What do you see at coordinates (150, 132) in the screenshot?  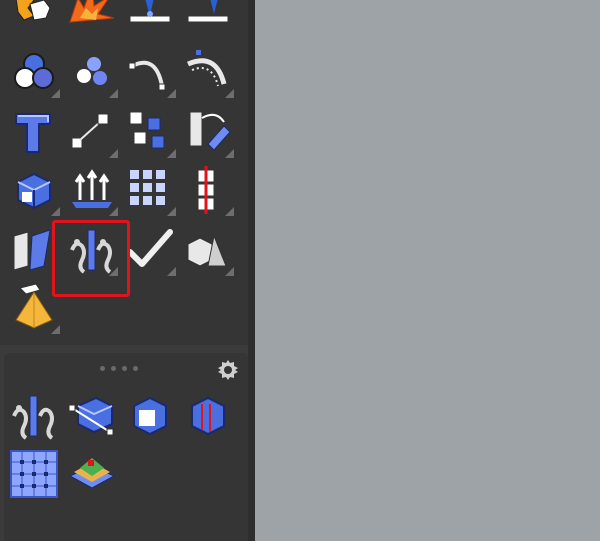 I see `components-icon` at bounding box center [150, 132].